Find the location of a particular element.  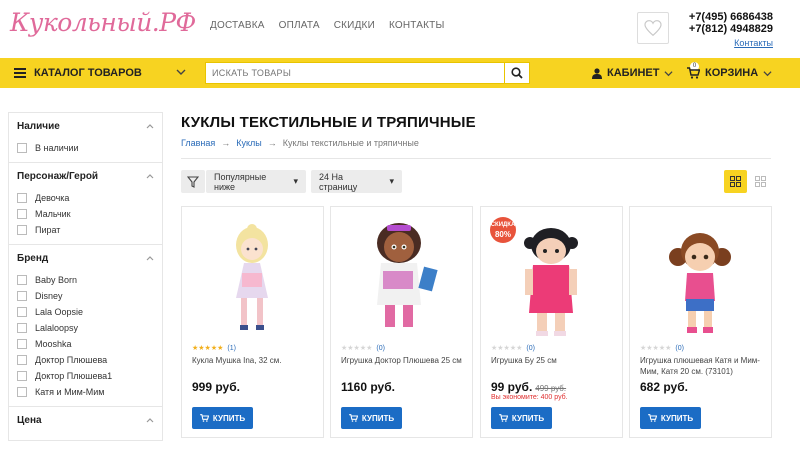

cart-label: КОРЗИНА is located at coordinates (732, 73).